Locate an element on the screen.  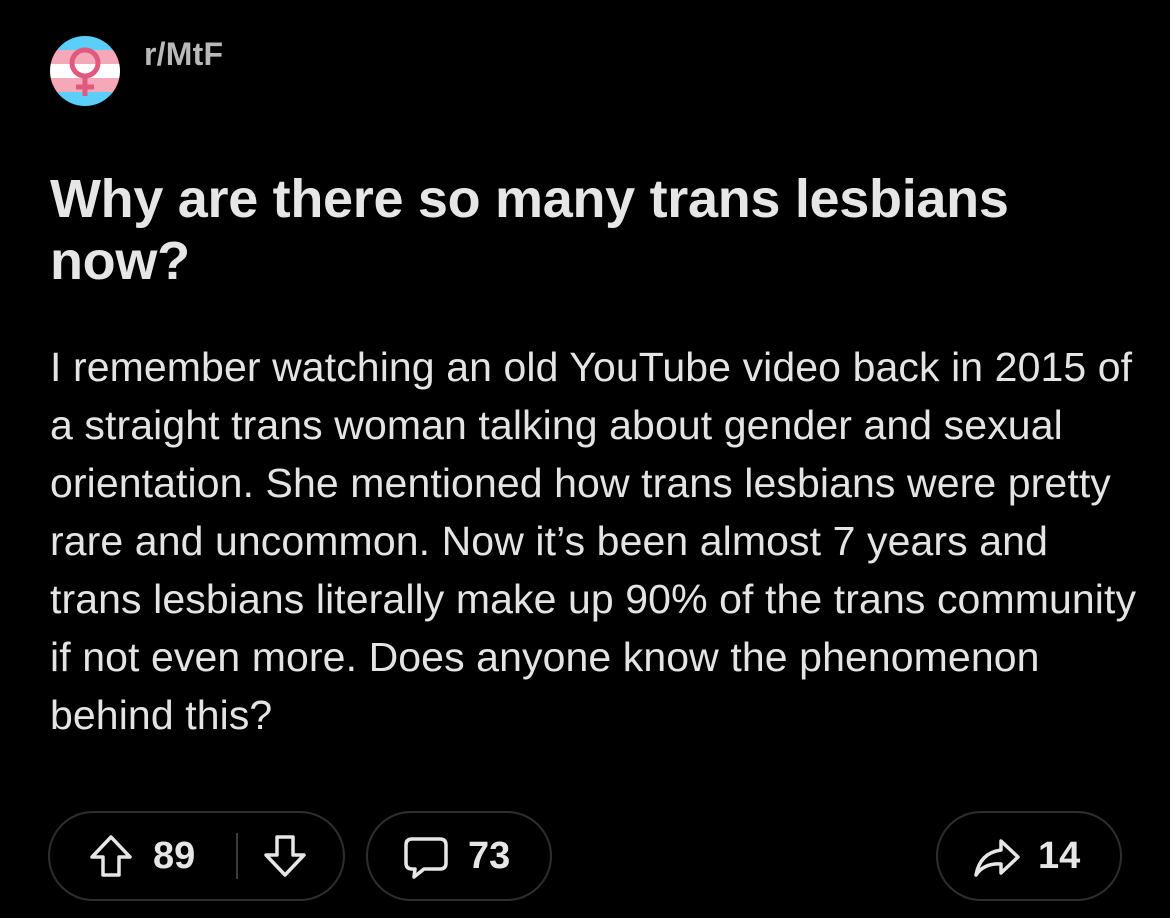
downvote-button is located at coordinates (285, 856).